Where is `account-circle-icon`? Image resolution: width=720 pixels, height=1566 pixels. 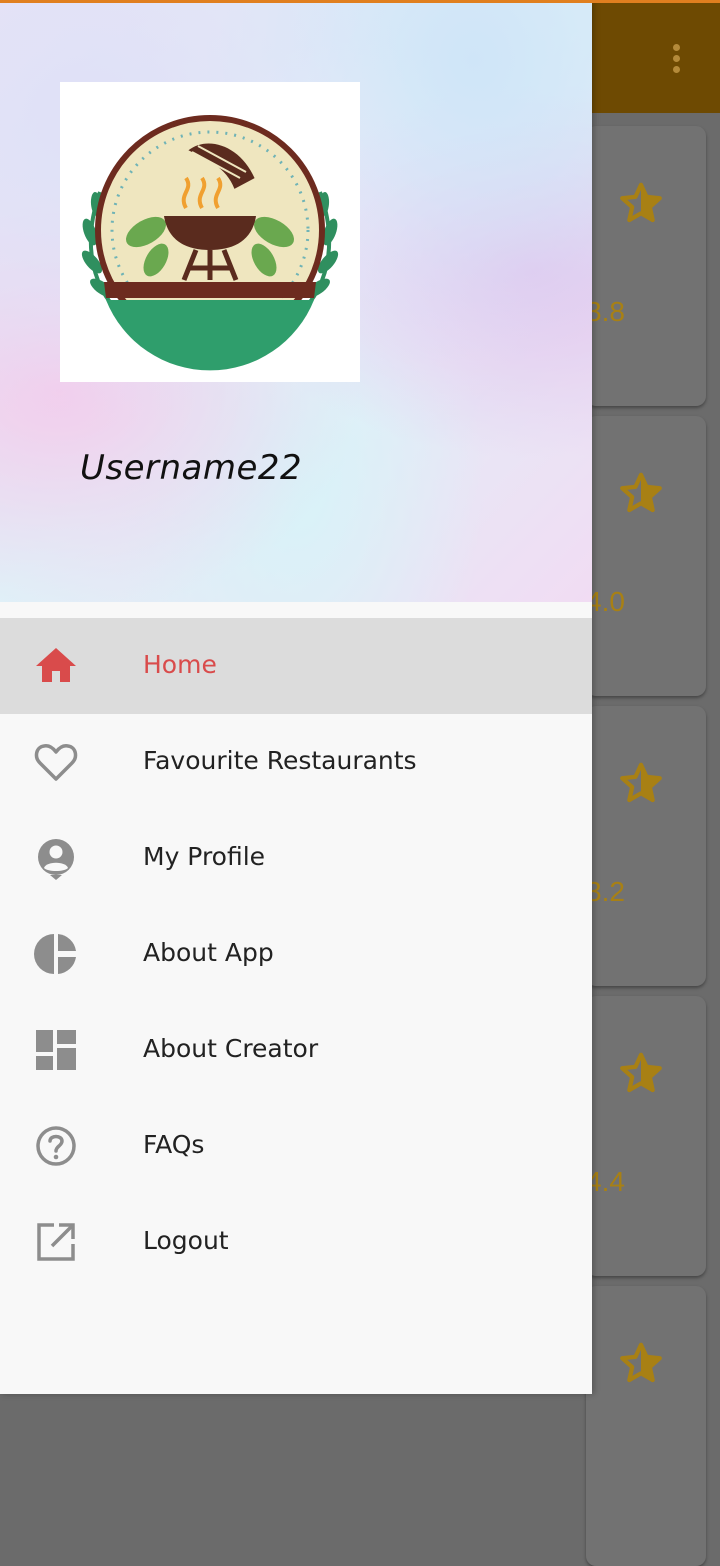 account-circle-icon is located at coordinates (56, 859).